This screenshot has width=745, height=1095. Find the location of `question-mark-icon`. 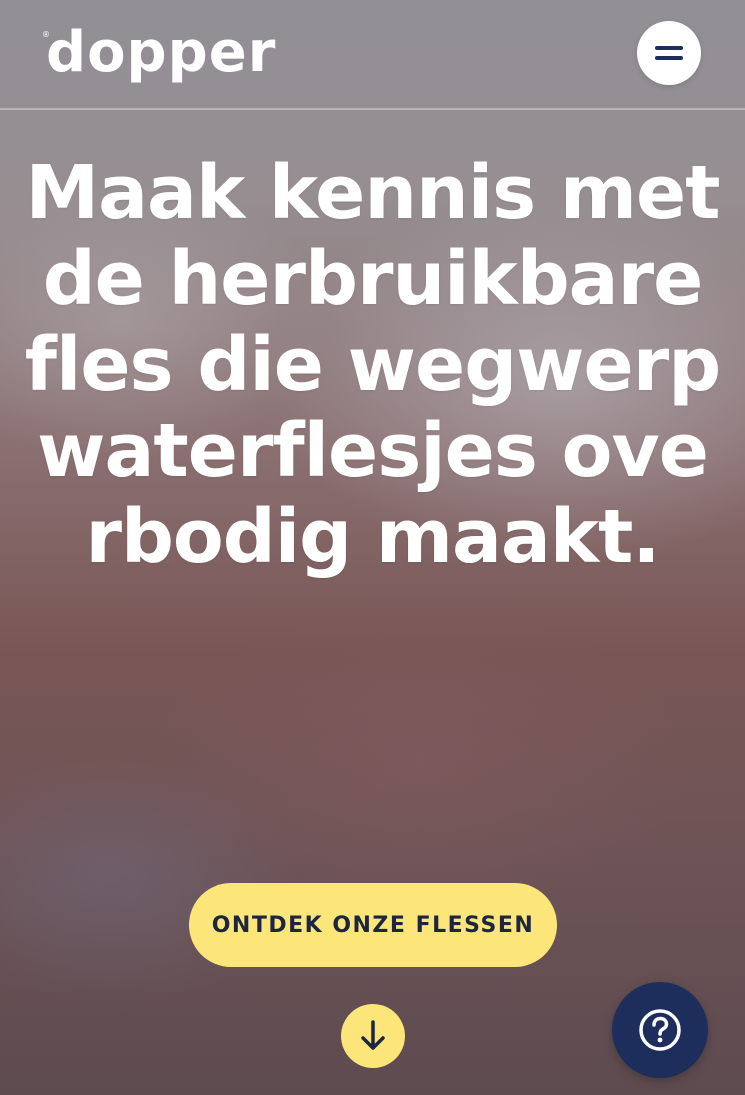

question-mark-icon is located at coordinates (660, 1030).